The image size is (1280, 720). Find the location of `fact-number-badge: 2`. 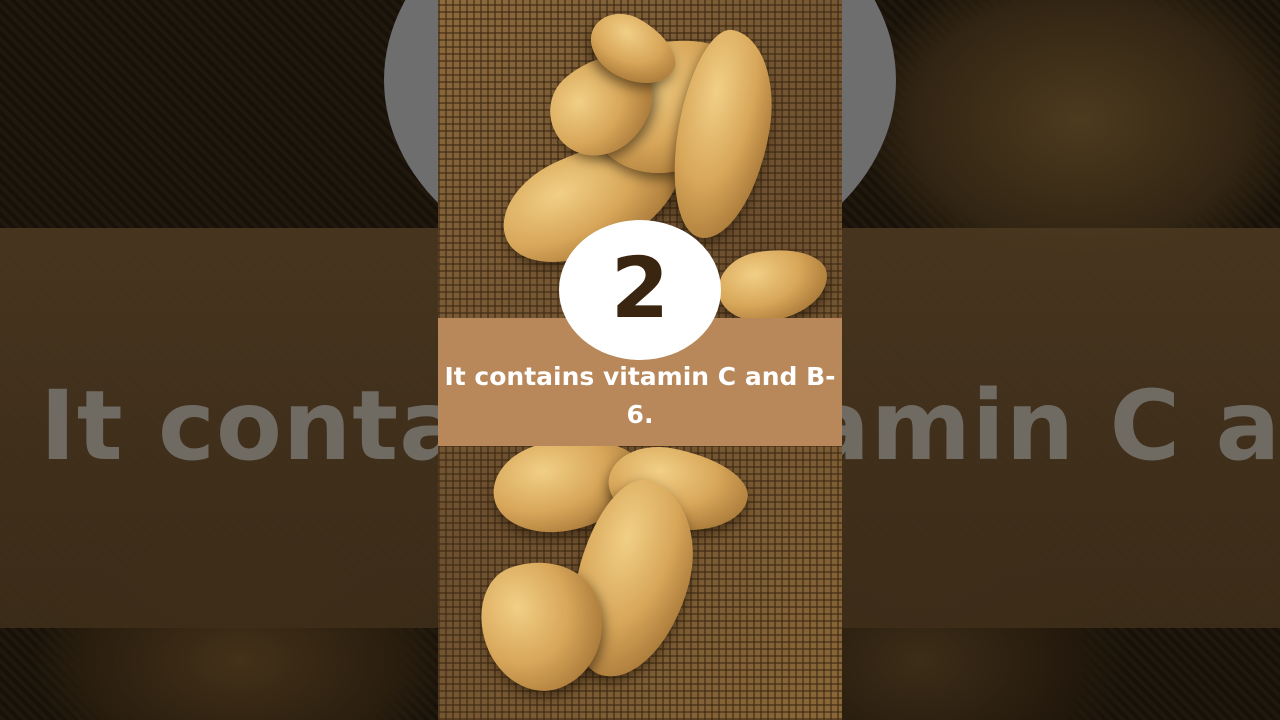

fact-number-badge: 2 is located at coordinates (640, 290).